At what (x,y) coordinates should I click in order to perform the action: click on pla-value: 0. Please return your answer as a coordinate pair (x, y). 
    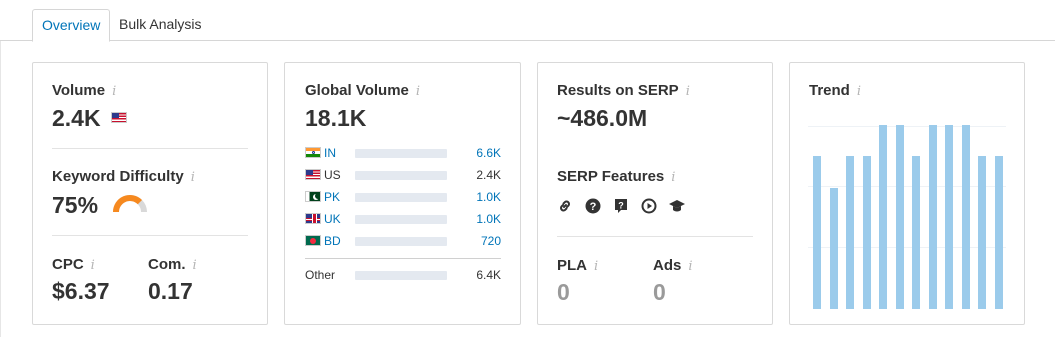
    Looking at the image, I should click on (563, 292).